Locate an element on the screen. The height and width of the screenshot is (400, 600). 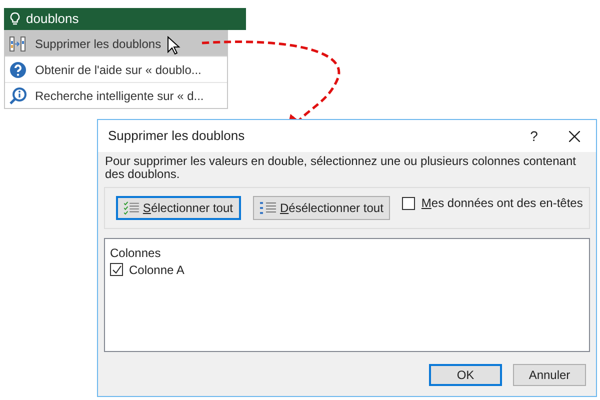
lightbulb-icon is located at coordinates (15, 19).